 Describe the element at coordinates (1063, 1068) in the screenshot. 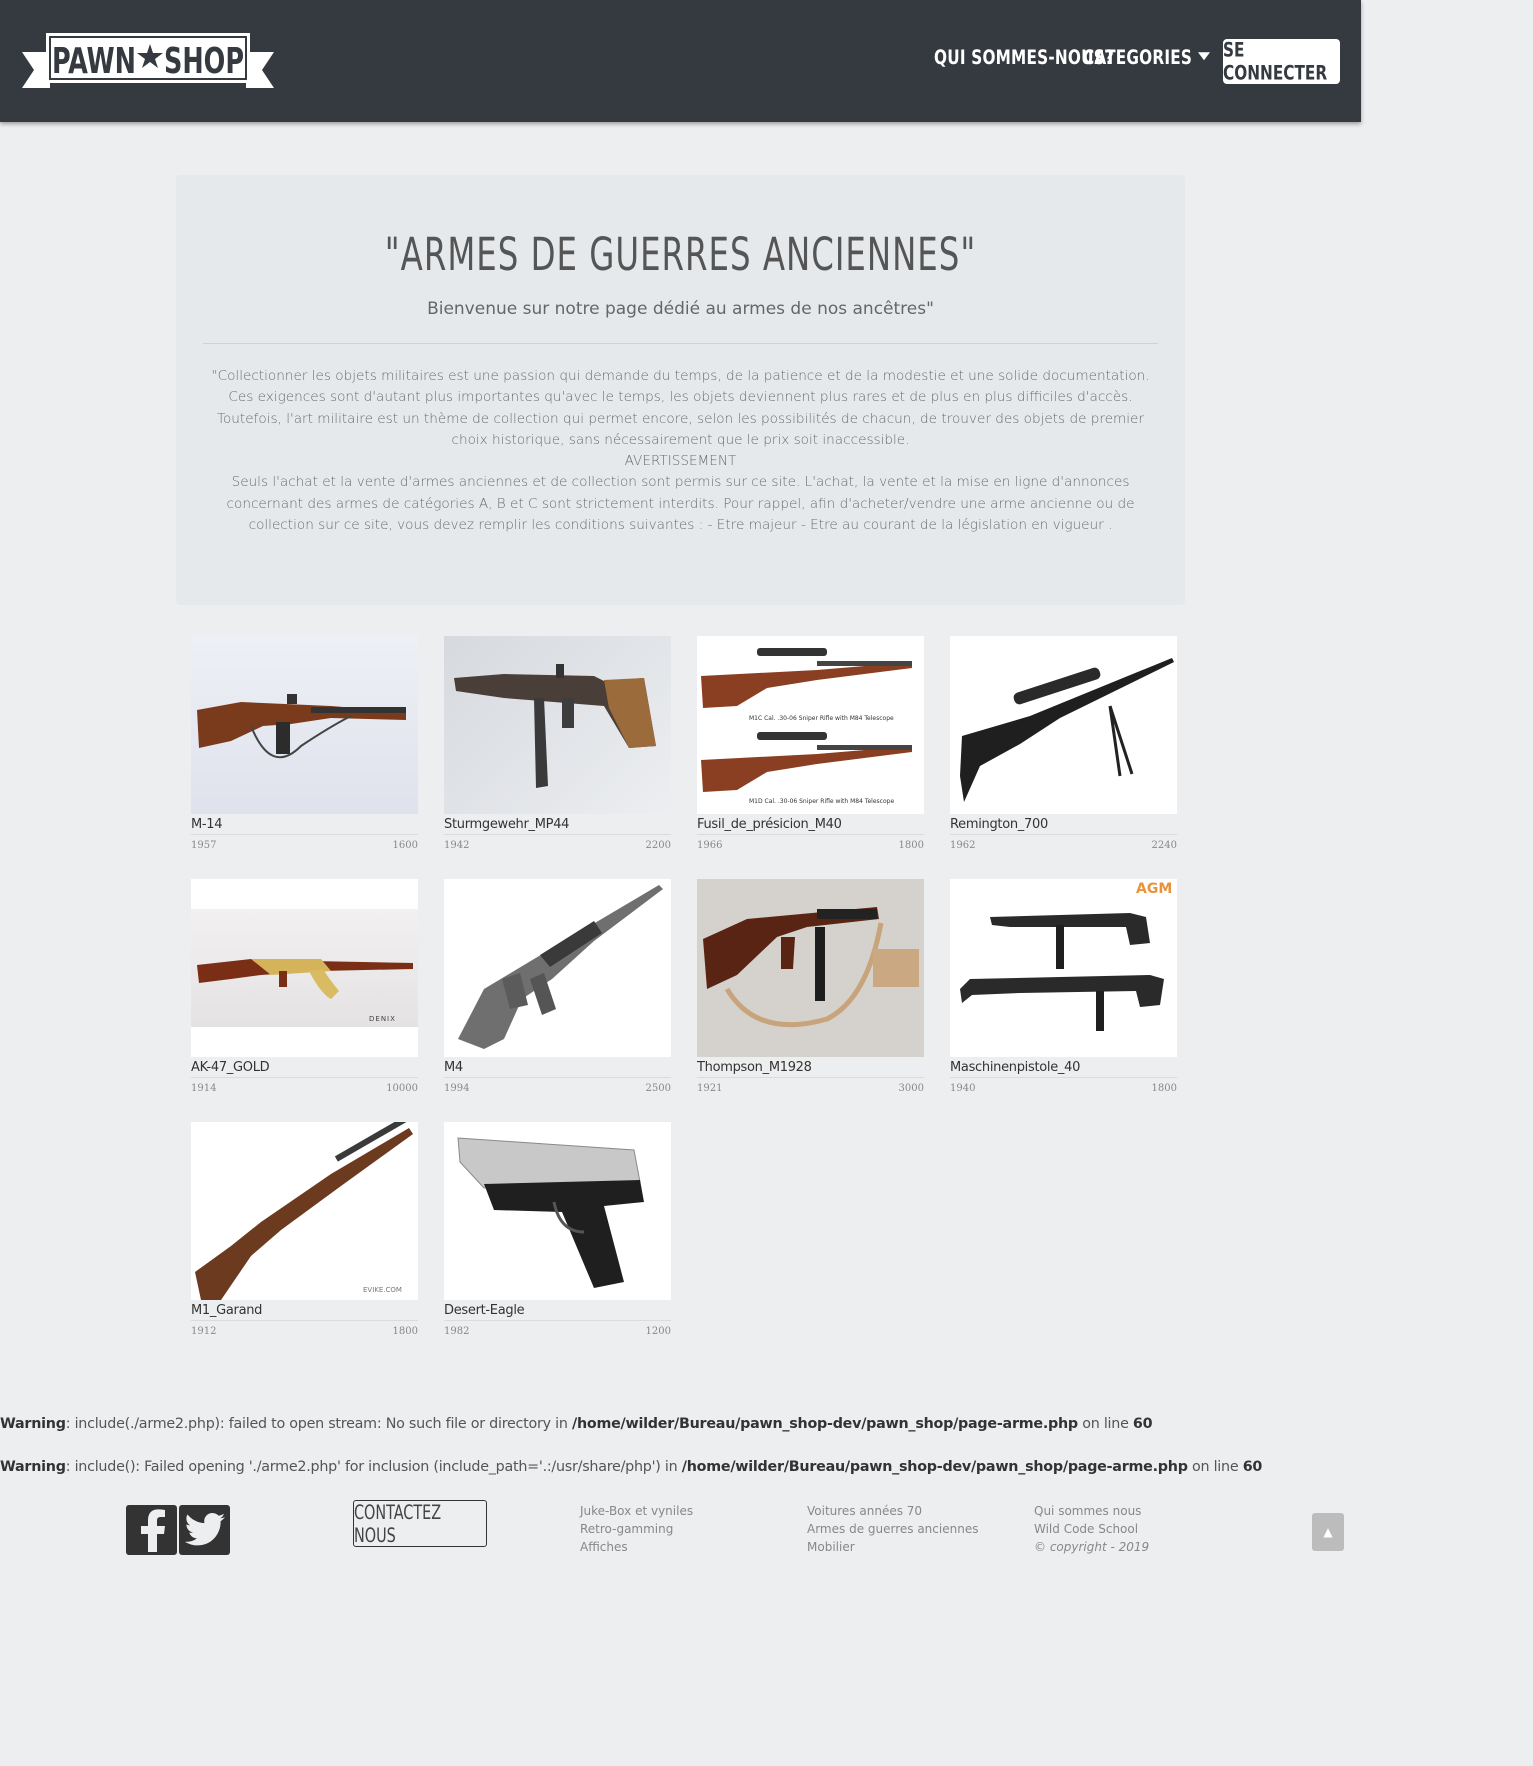

I see `product-name: Maschinenpistole_40` at that location.